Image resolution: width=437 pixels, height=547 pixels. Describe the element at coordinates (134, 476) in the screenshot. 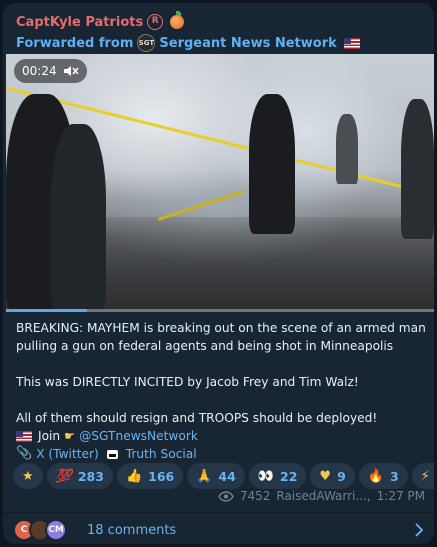

I see `thumbs-up-icon: 👍` at that location.